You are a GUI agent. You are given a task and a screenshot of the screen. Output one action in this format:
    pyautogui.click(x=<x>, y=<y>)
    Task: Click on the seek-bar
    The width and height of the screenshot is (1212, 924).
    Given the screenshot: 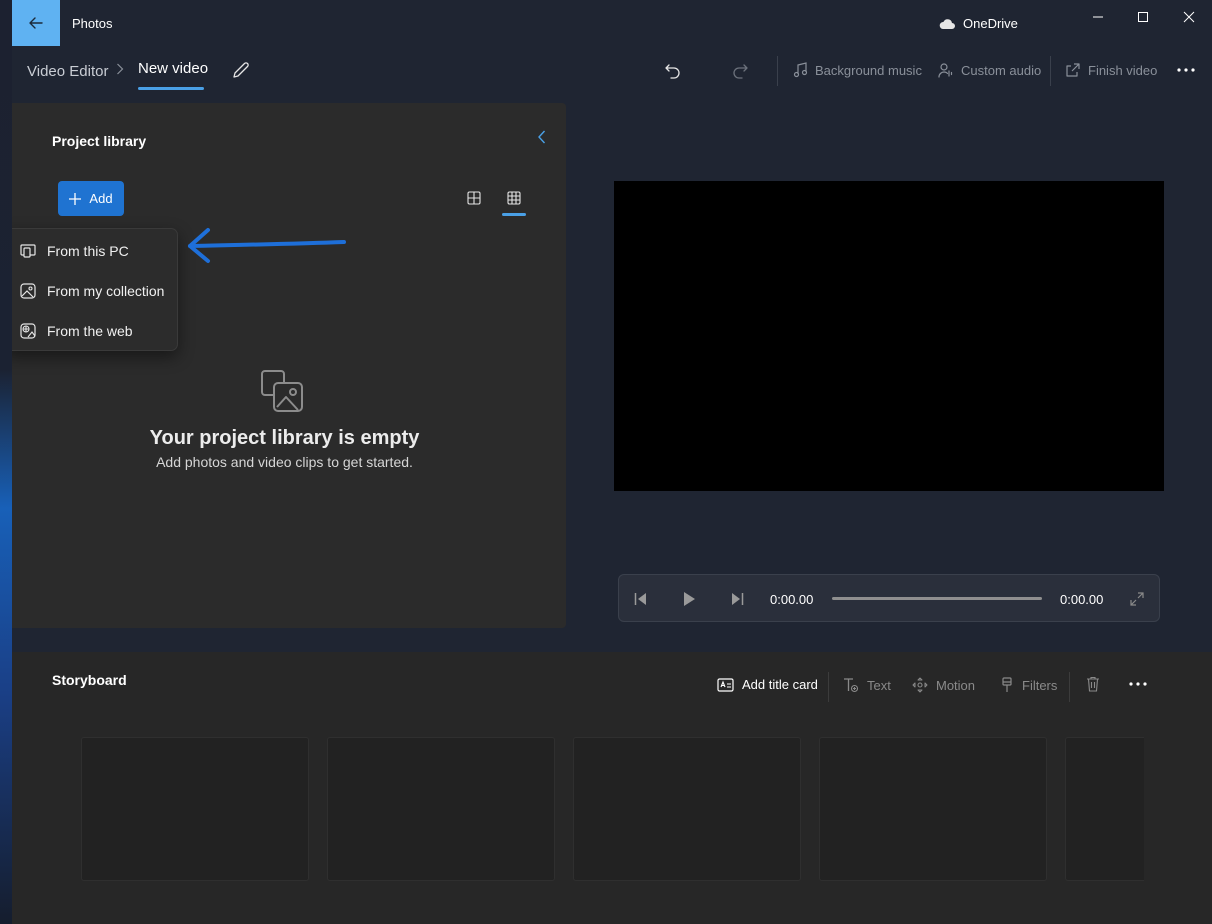 What is the action you would take?
    pyautogui.click(x=937, y=598)
    